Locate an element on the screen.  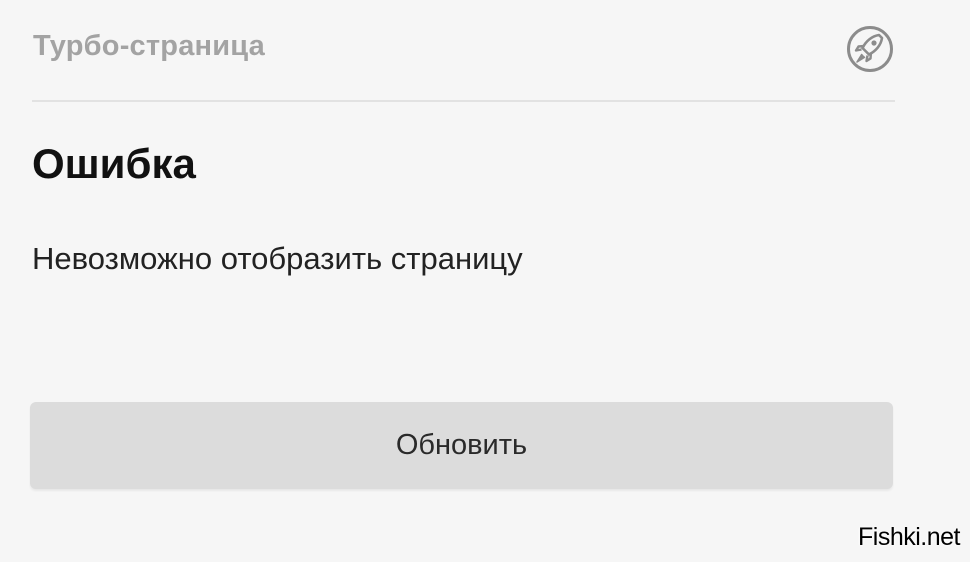
turbo-page-title: Турбо-страница is located at coordinates (149, 46).